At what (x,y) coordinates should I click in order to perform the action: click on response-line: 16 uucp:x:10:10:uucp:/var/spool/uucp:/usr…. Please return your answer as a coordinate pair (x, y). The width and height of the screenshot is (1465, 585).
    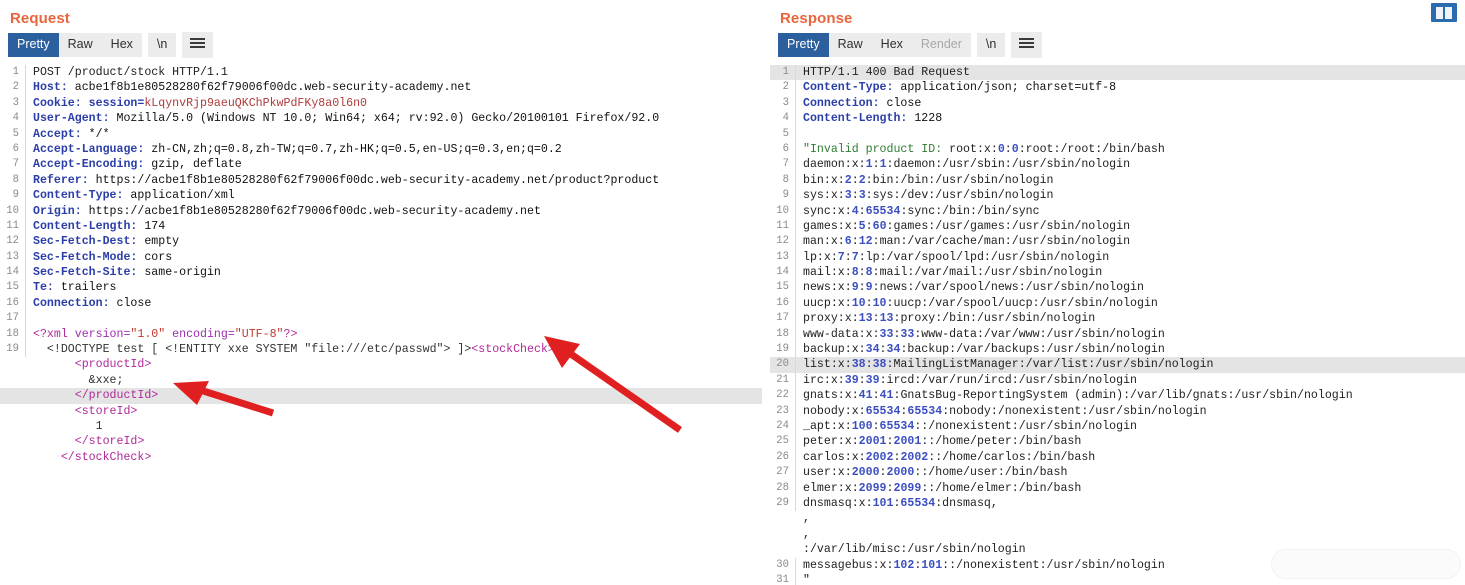
    Looking at the image, I should click on (1117, 303).